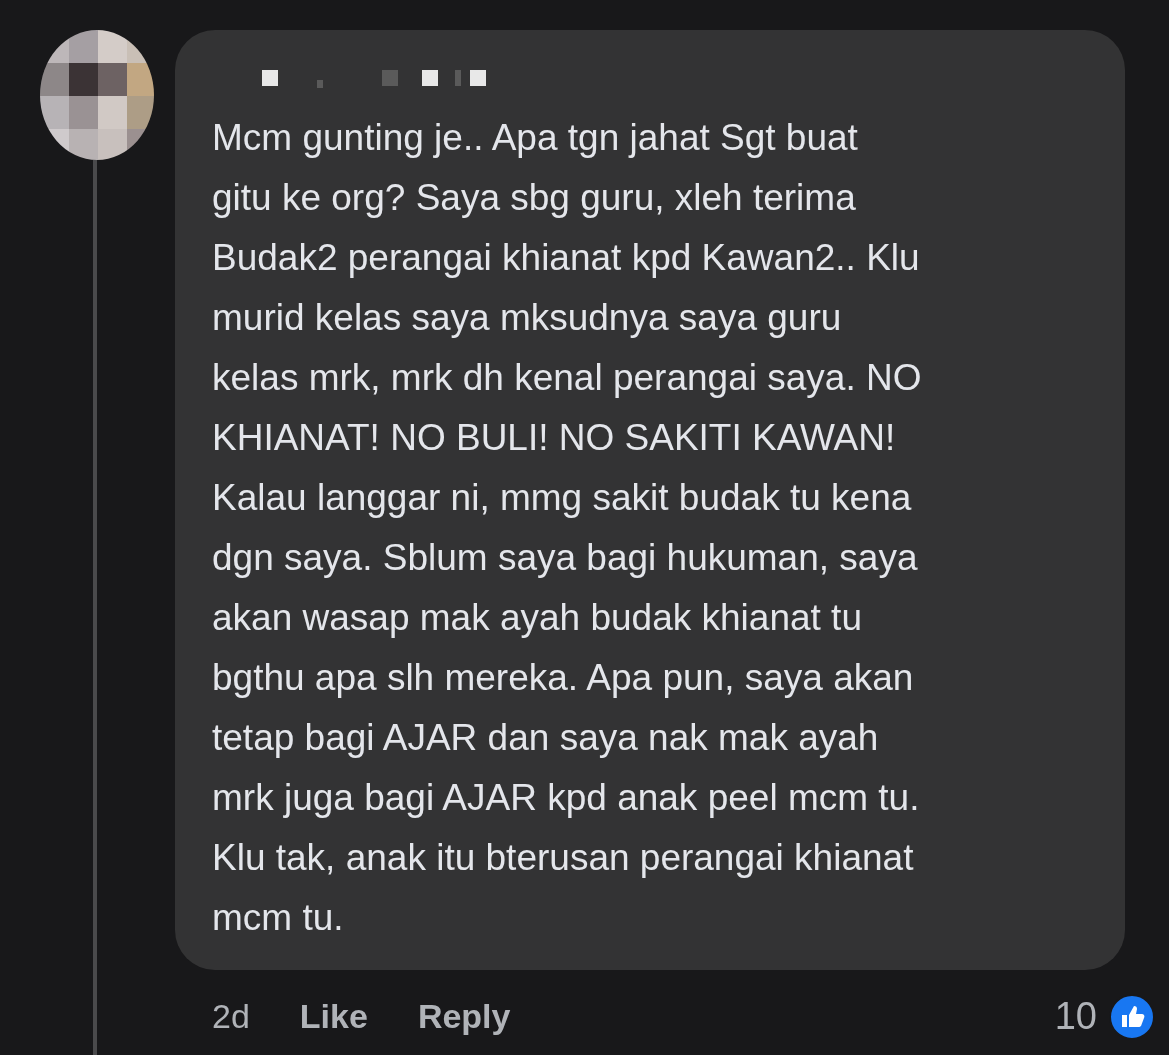 The image size is (1169, 1055). What do you see at coordinates (231, 1016) in the screenshot?
I see `comment-time: 2d` at bounding box center [231, 1016].